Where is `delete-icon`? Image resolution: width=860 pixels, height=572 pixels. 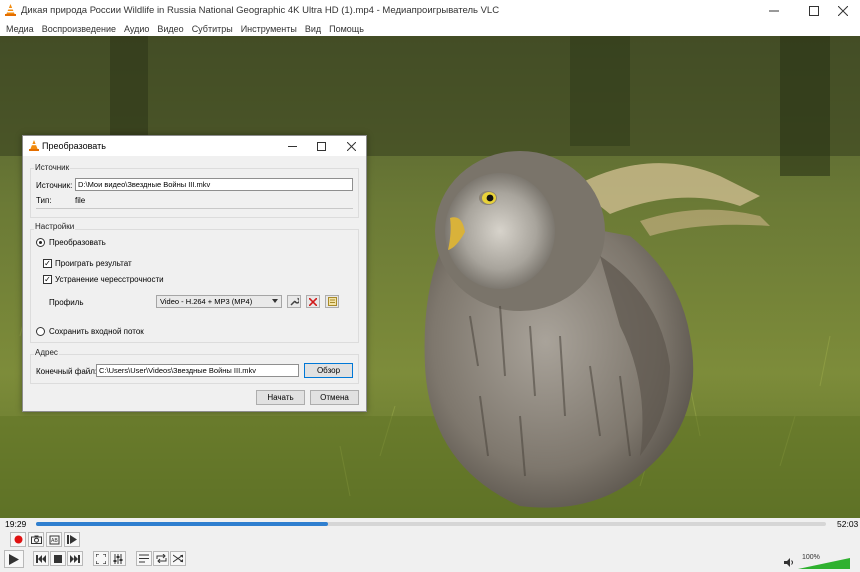 delete-icon is located at coordinates (313, 301).